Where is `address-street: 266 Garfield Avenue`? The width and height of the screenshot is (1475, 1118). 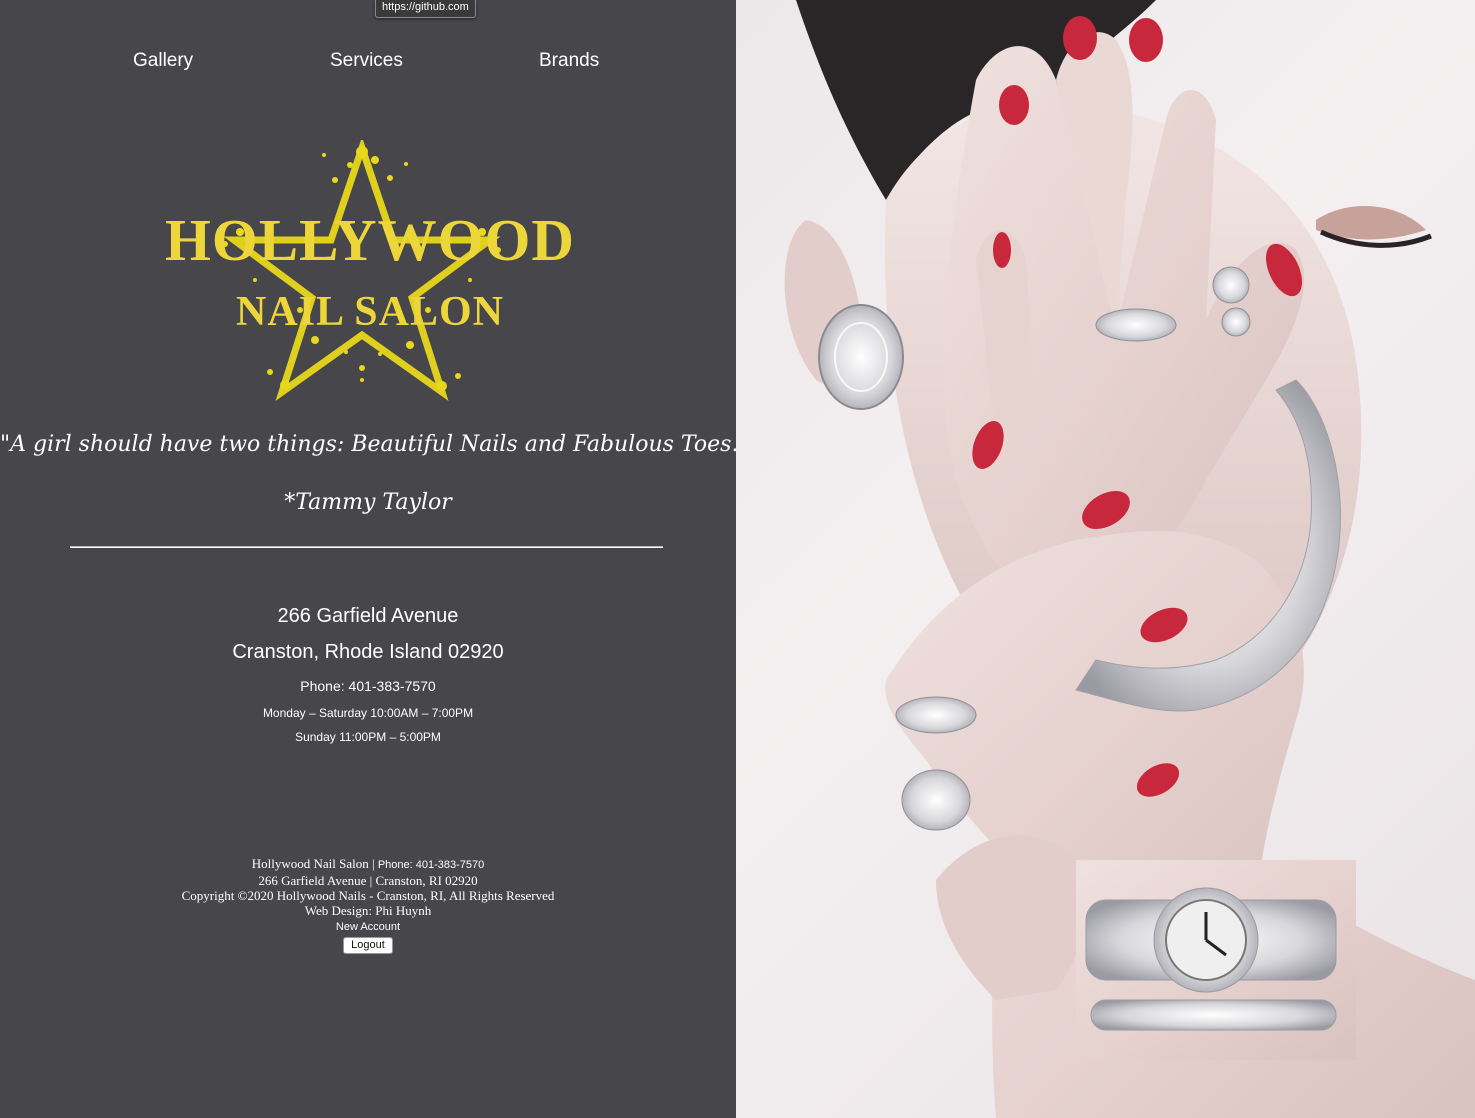
address-street: 266 Garfield Avenue is located at coordinates (368, 616).